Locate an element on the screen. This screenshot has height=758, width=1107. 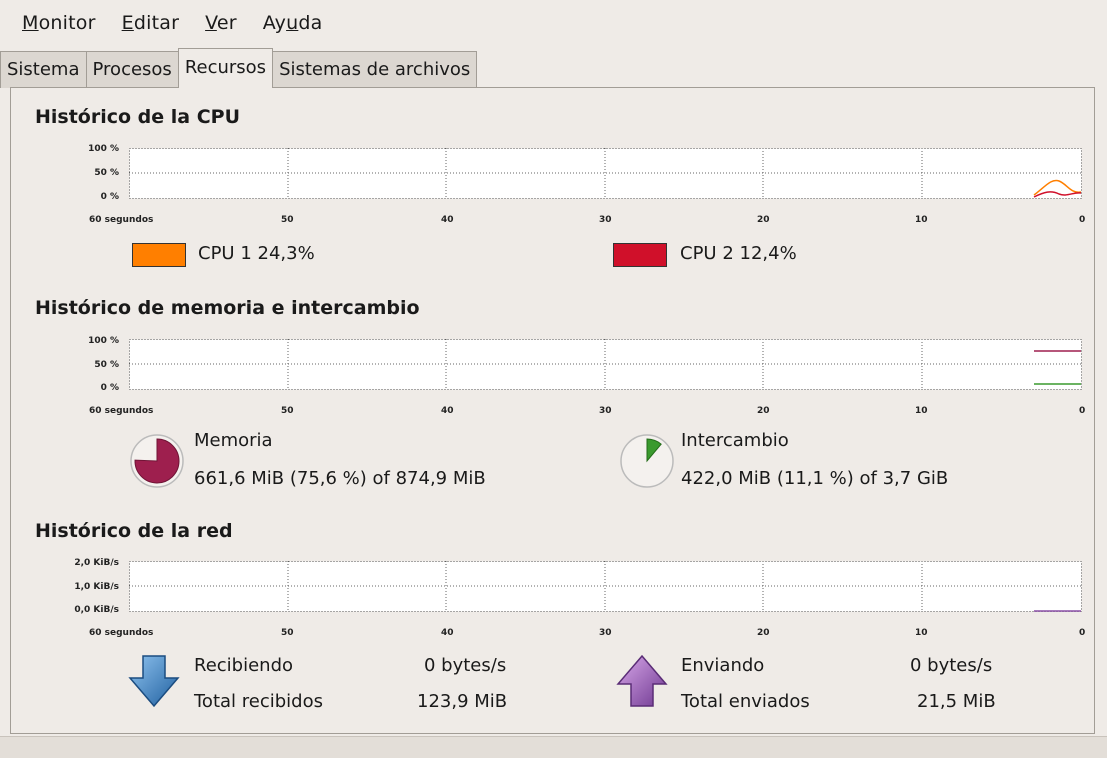
swap-detail: 422,0 MiB (11,1 %) of 3,7 GiB is located at coordinates (815, 478).